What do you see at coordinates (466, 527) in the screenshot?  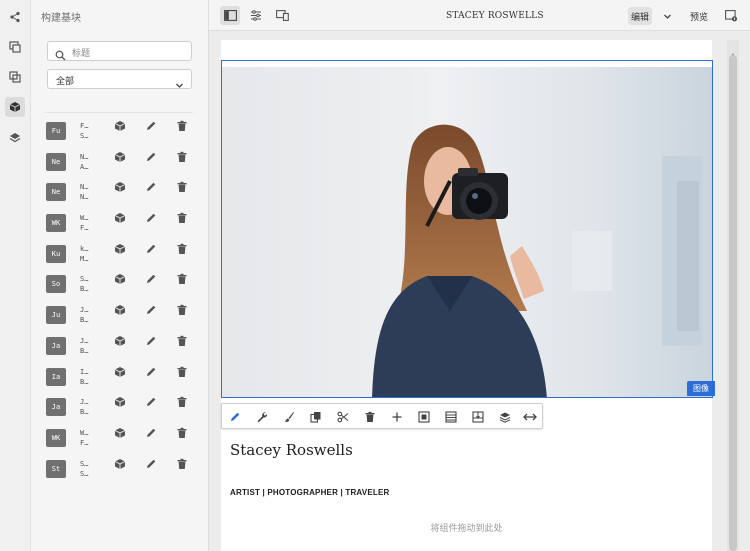 I see `drop-zone-hint: 将组件拖动到此处` at bounding box center [466, 527].